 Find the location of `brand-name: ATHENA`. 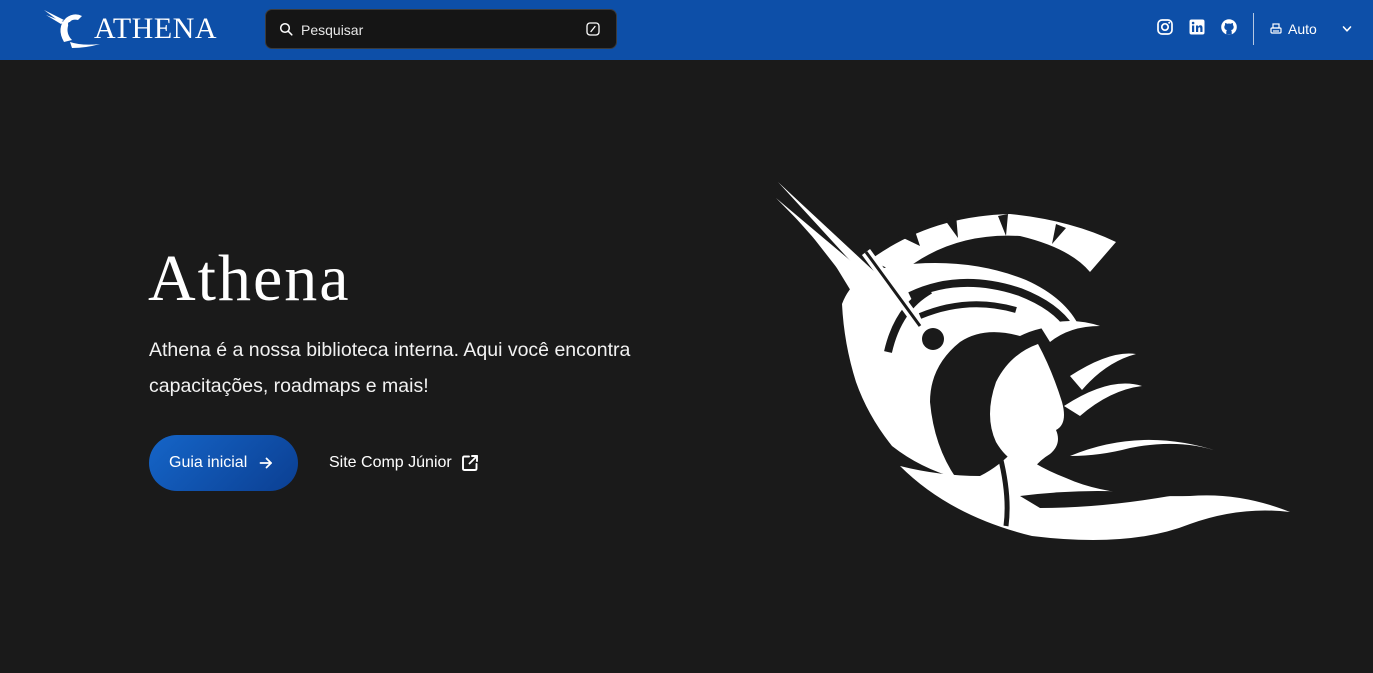

brand-name: ATHENA is located at coordinates (155, 28).